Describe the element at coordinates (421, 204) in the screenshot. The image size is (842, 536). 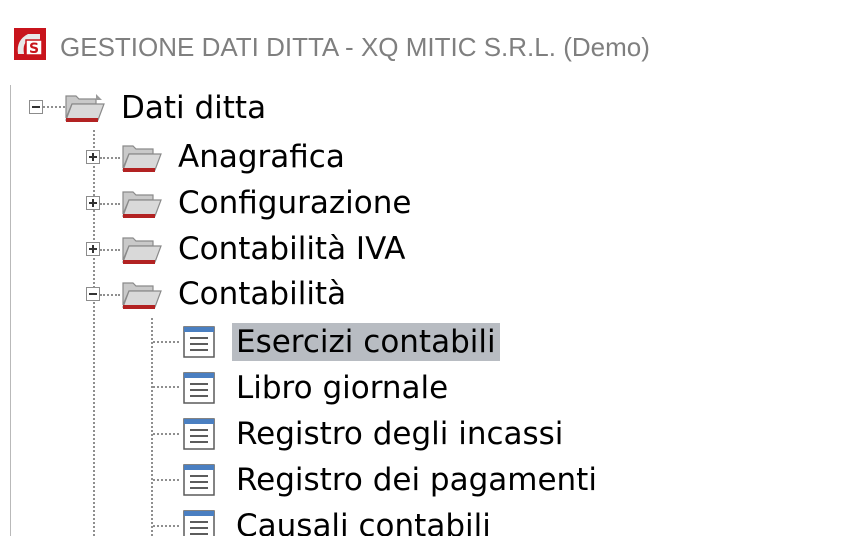
I see `tree-node-configurazione: Configurazione` at that location.